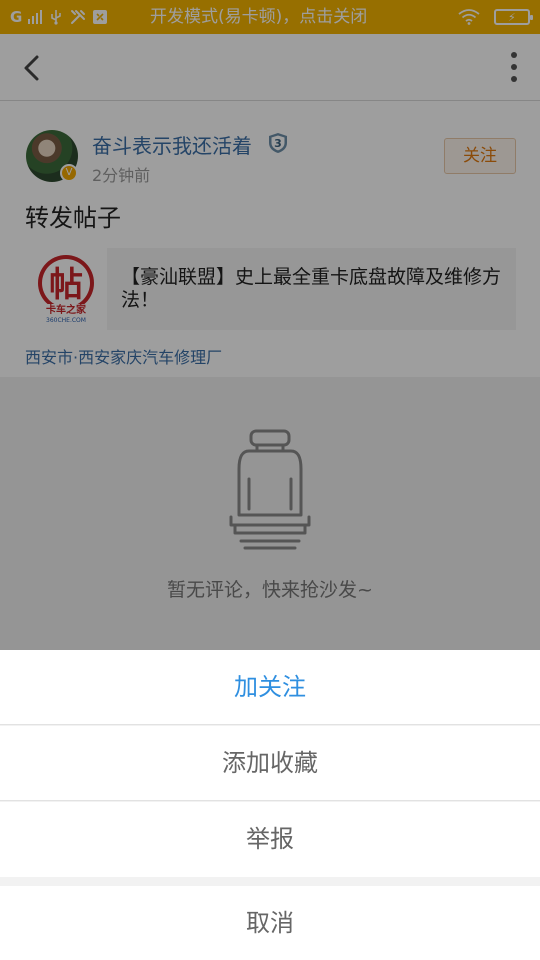 The width and height of the screenshot is (540, 960). I want to click on report-button: 举报, so click(270, 839).